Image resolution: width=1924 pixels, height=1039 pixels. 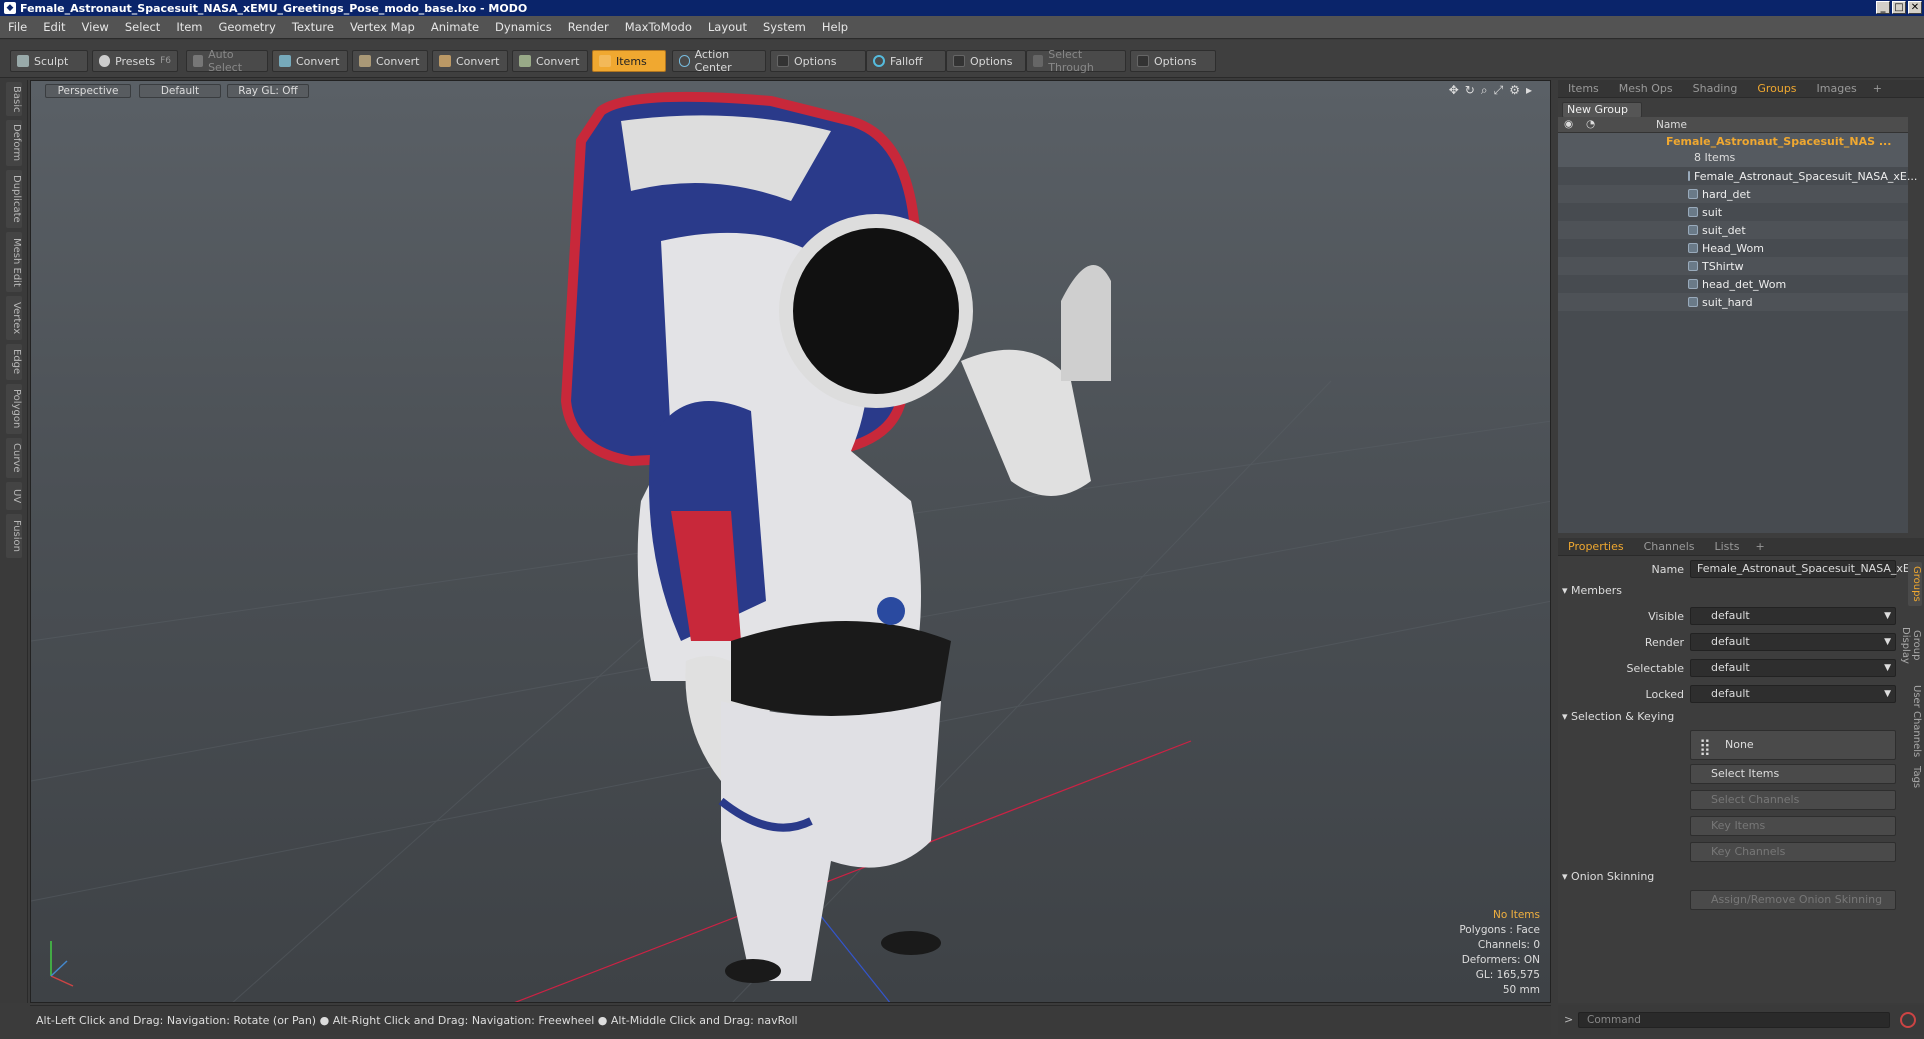 I want to click on side-tab-fusion: Fusion, so click(x=14, y=536).